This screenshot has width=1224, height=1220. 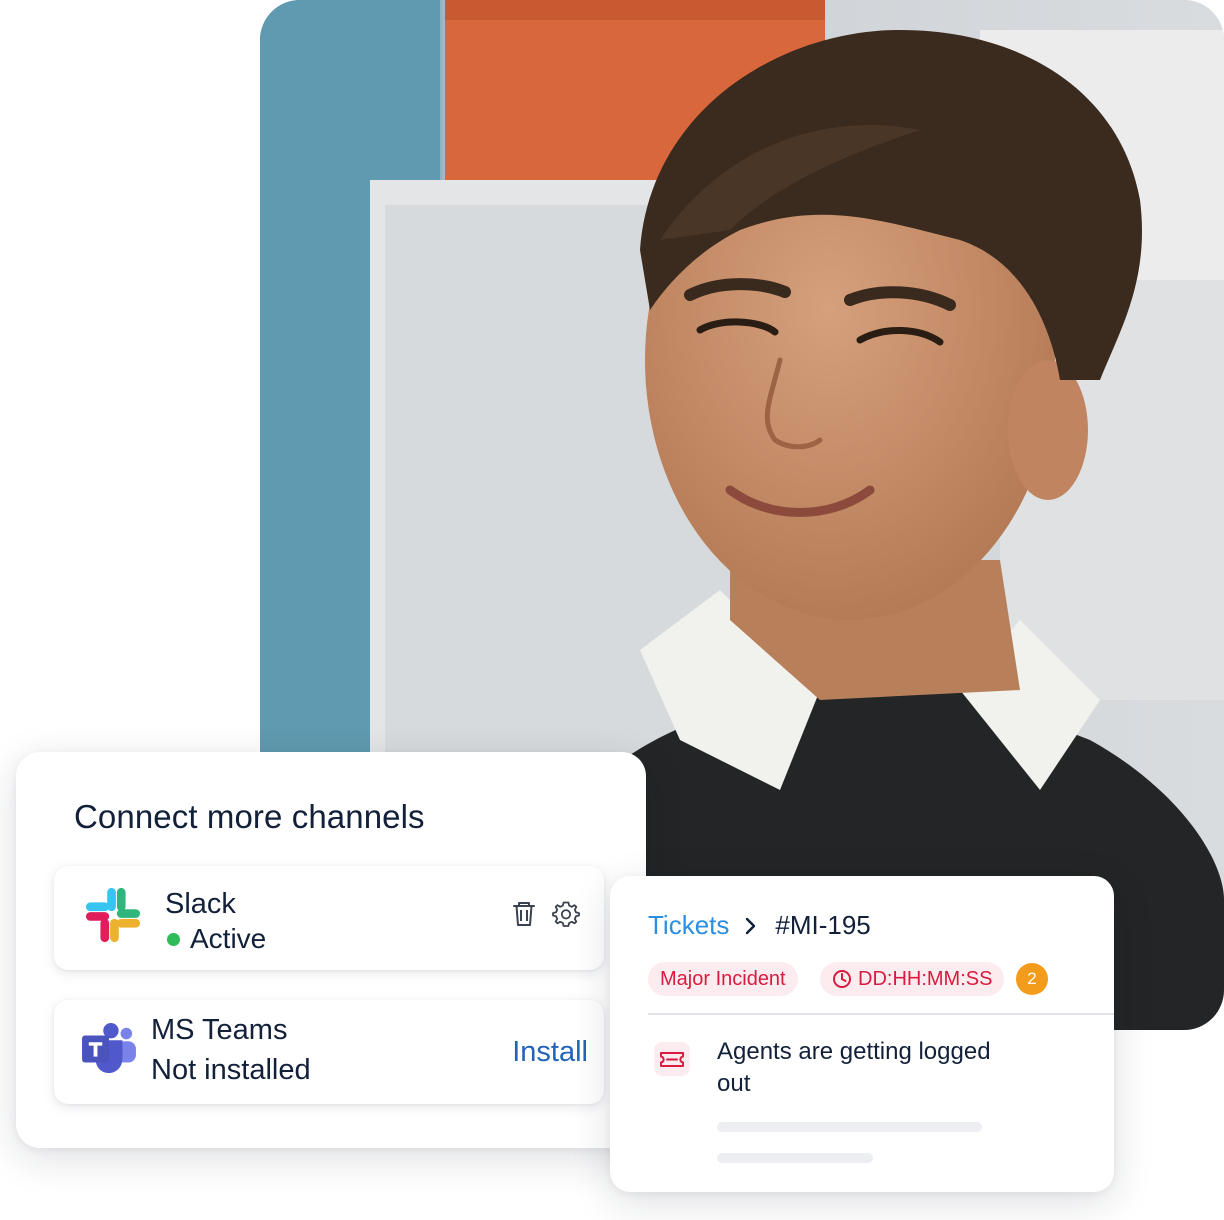 I want to click on channel-name: Slack, so click(x=200, y=904).